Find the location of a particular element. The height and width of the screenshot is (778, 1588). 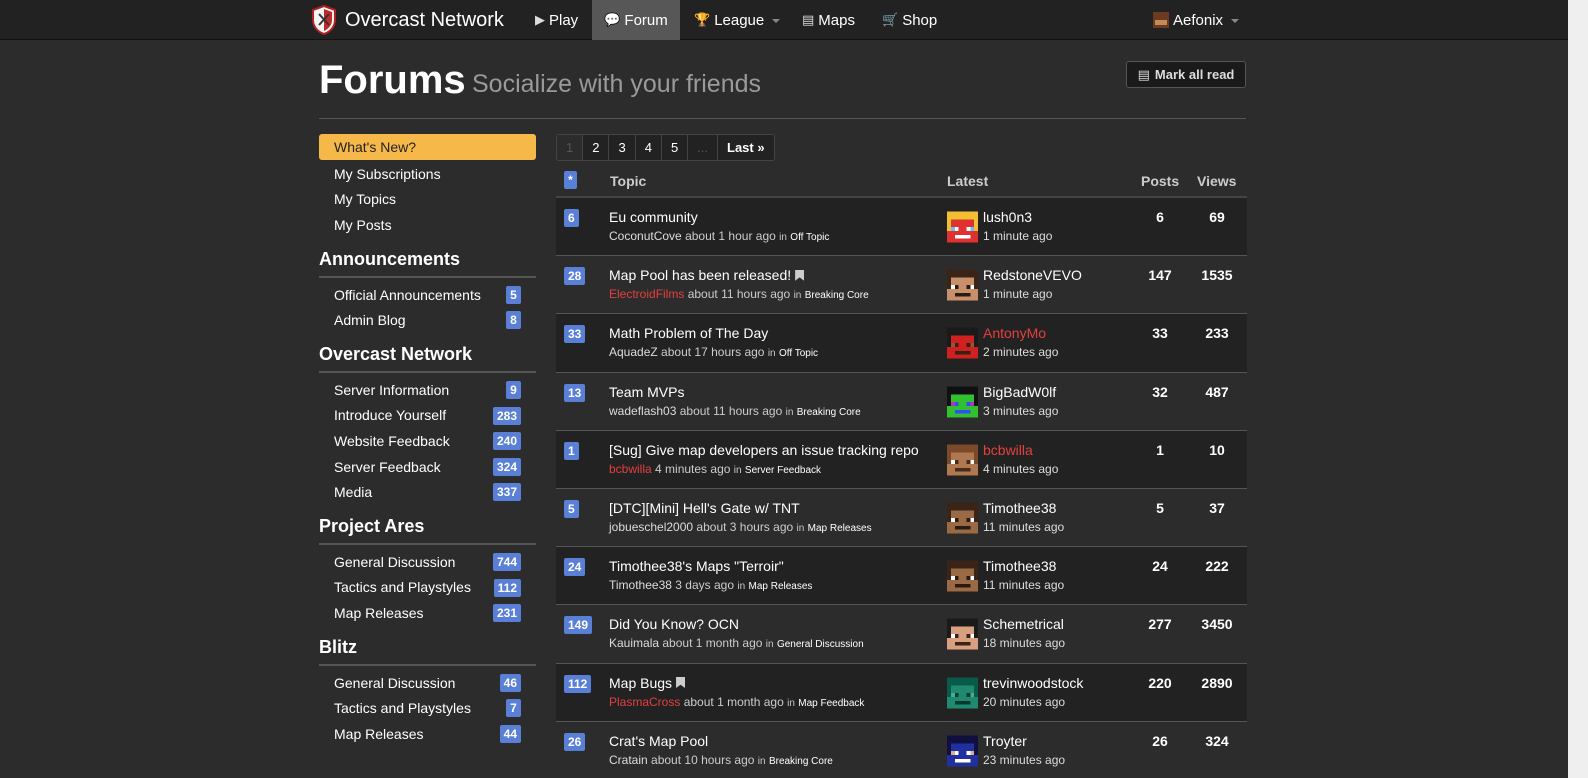

sidebar-item: Website Feedback 240 is located at coordinates (427, 441).